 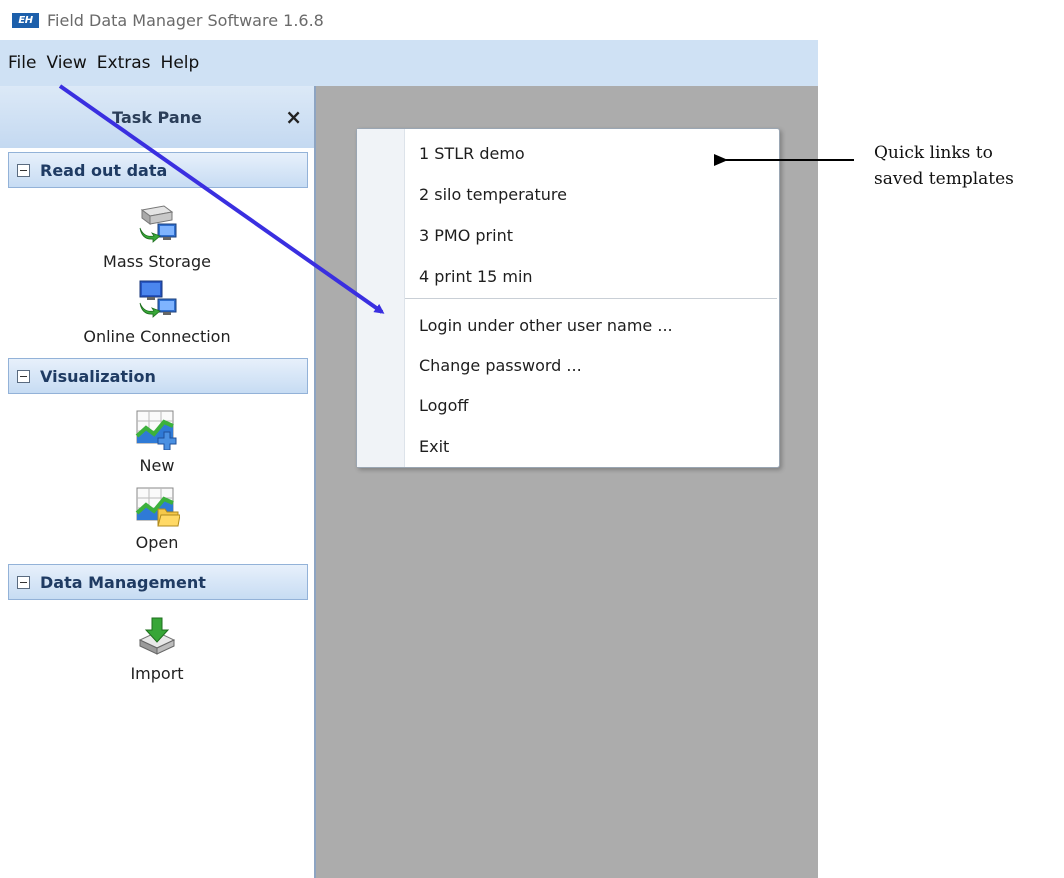 I want to click on task-item-open: Open, so click(x=157, y=518).